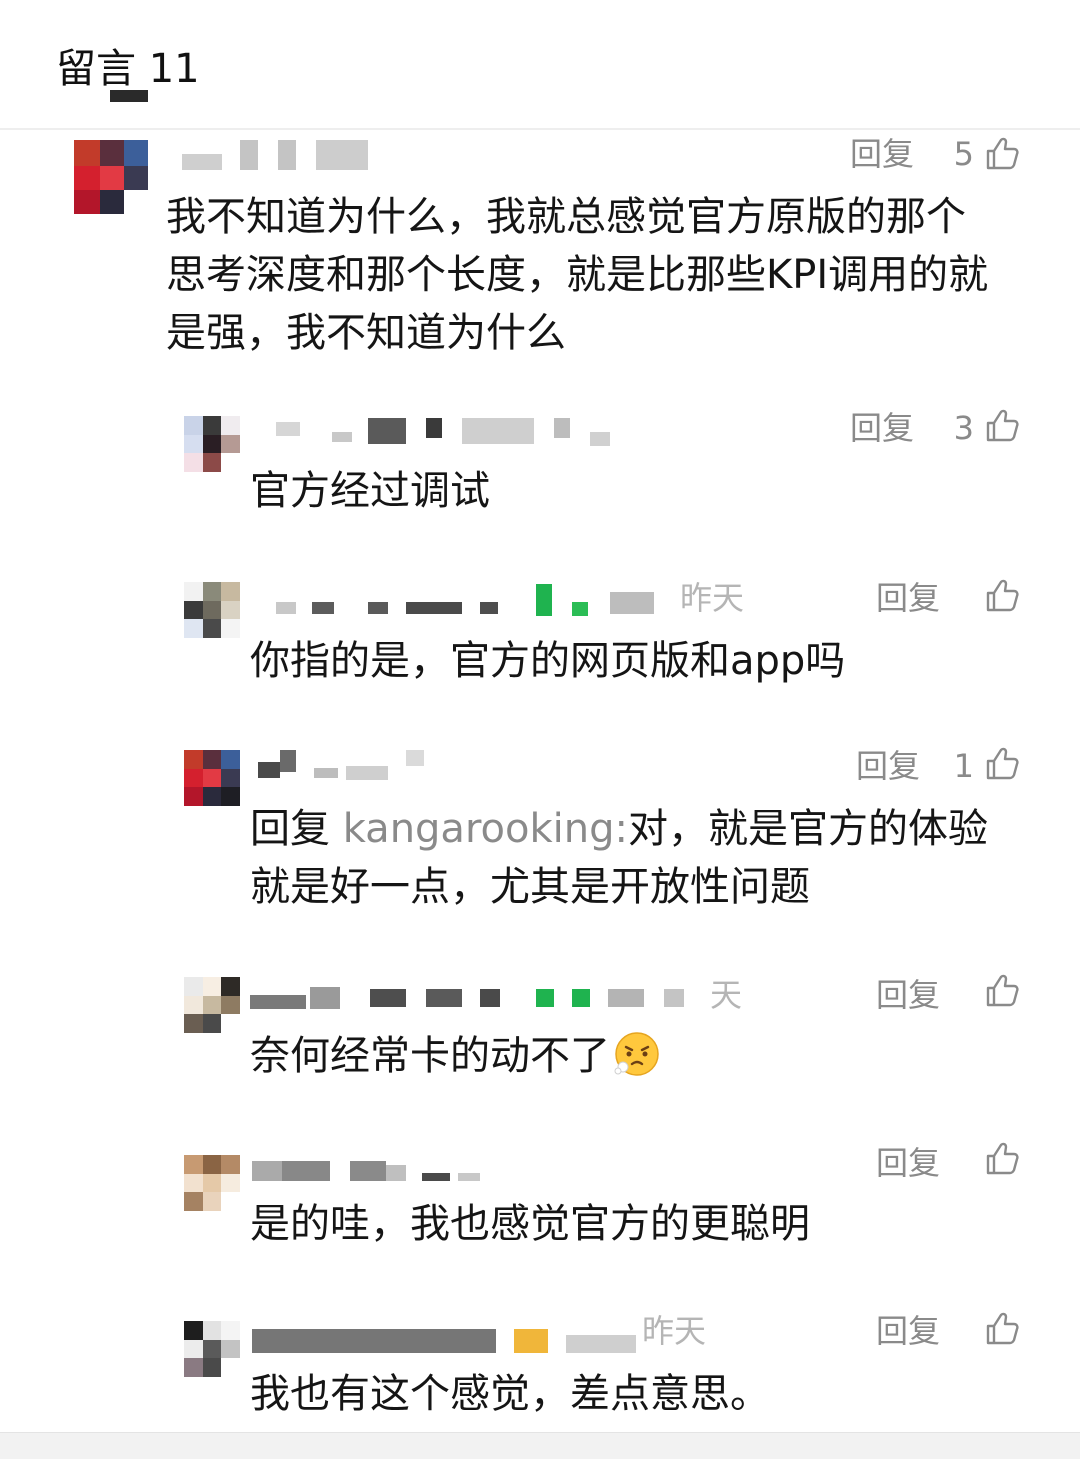  What do you see at coordinates (963, 766) in the screenshot?
I see `like-count: 1` at bounding box center [963, 766].